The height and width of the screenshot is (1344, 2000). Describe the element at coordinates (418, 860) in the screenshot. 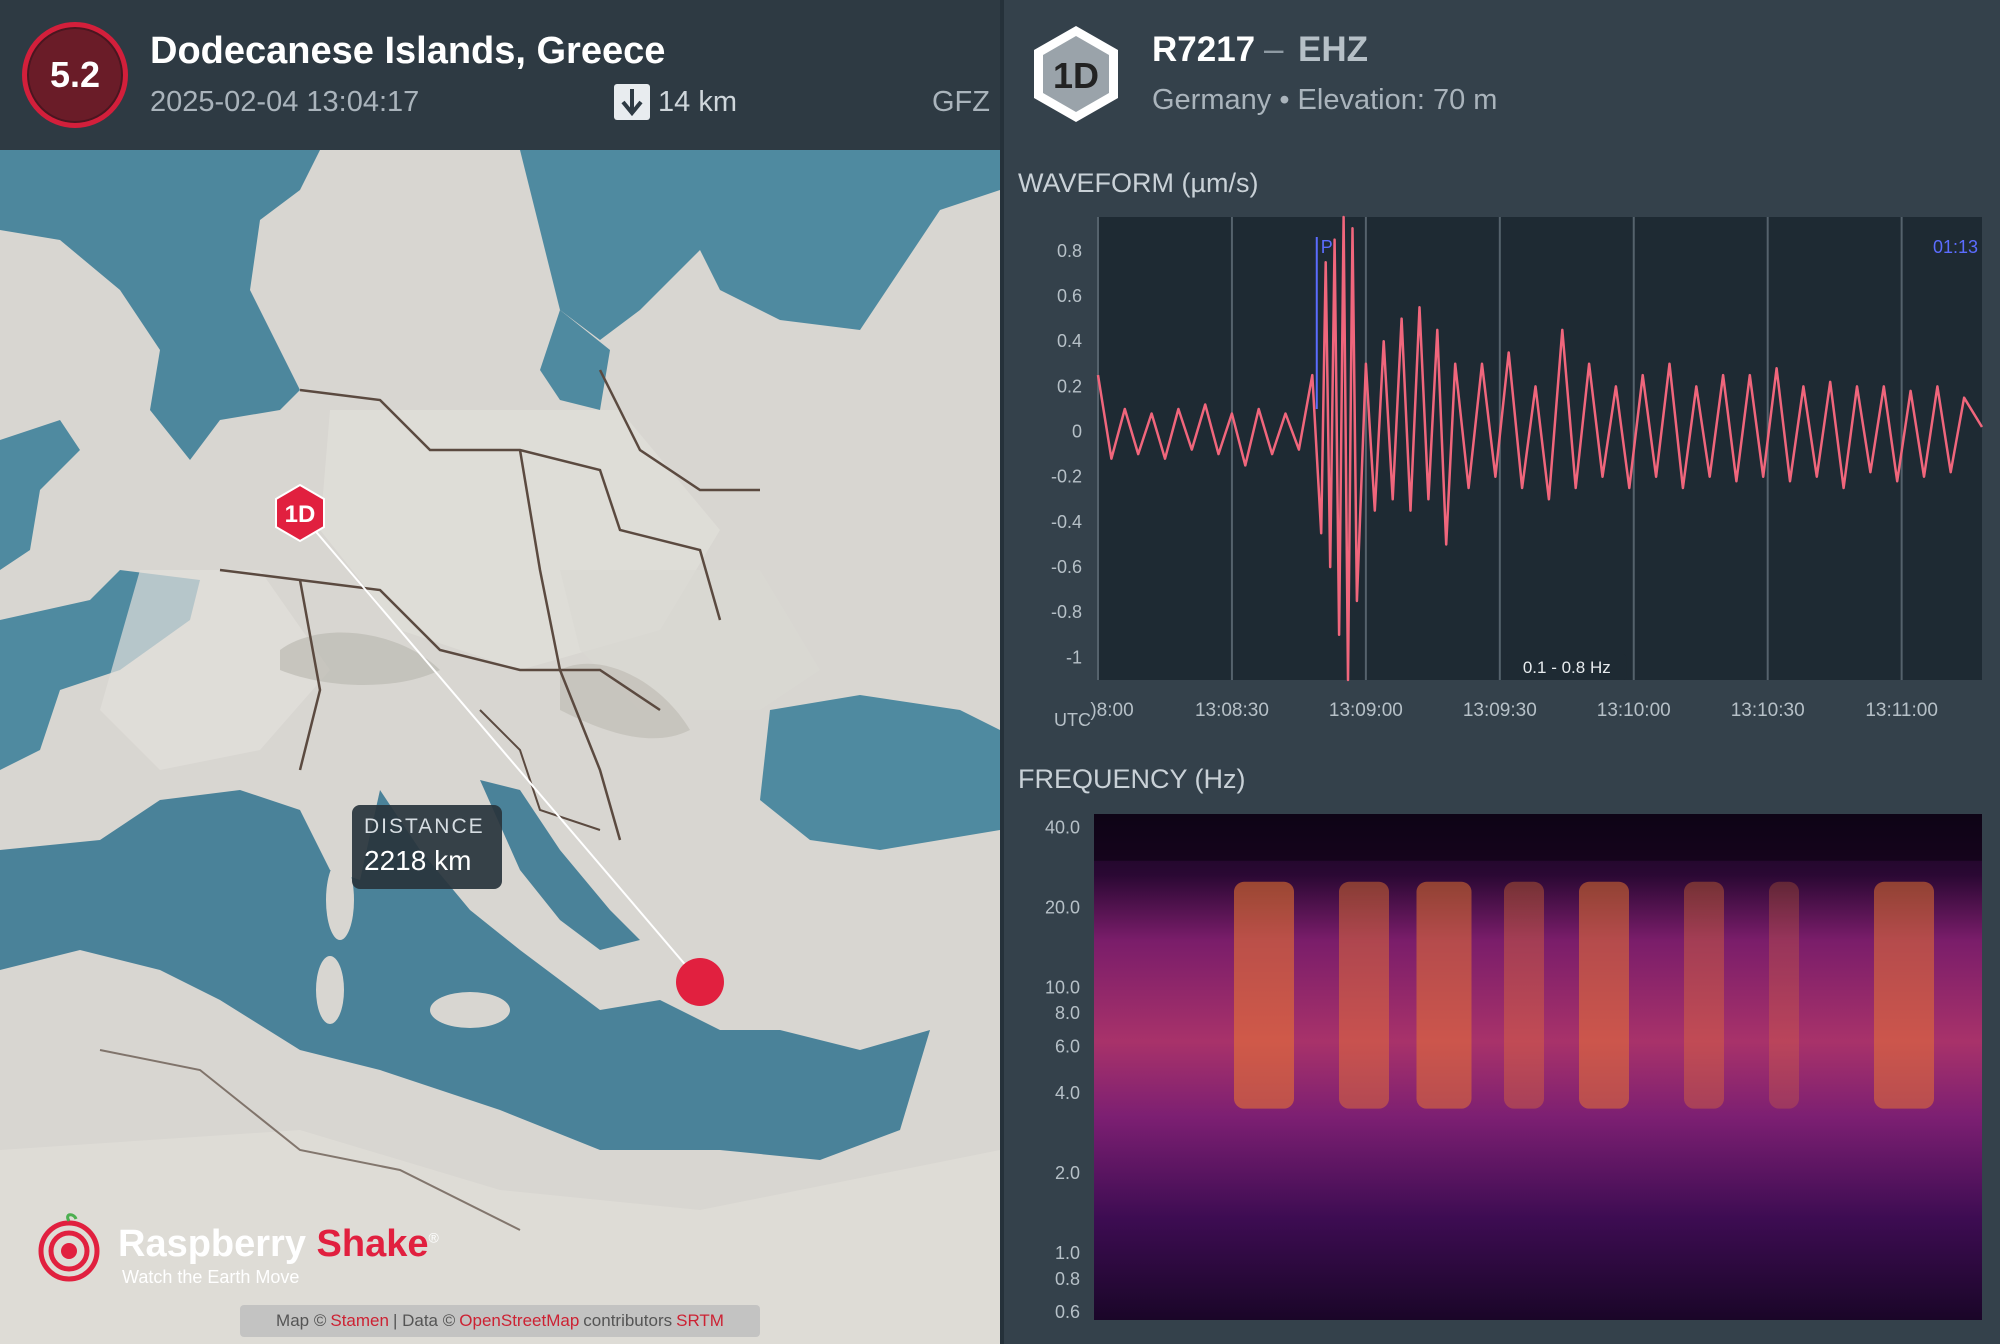

I see `distance-value: 2218 km` at that location.